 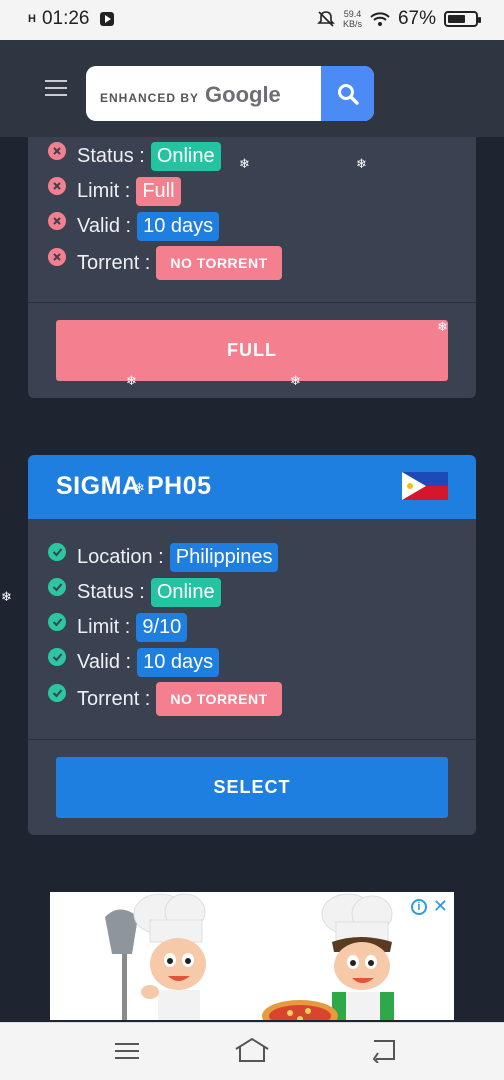 What do you see at coordinates (429, 906) in the screenshot?
I see `ad-controls: i ✕` at bounding box center [429, 906].